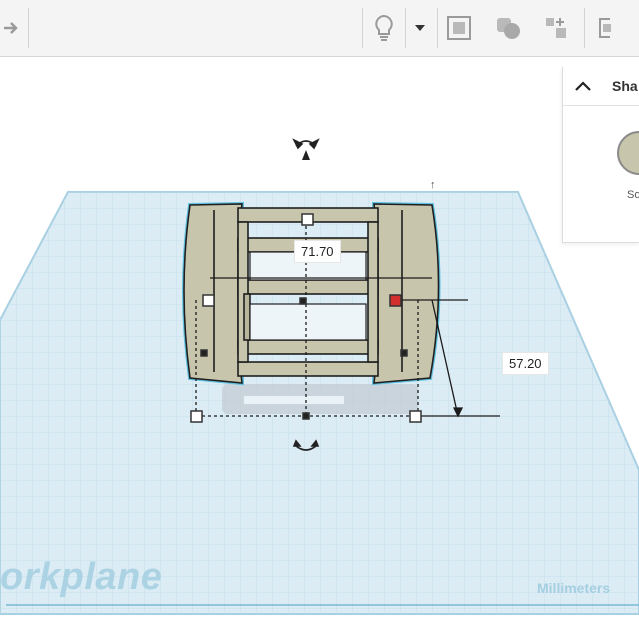  Describe the element at coordinates (525, 363) in the screenshot. I see `height-dimension-label: 57.20` at that location.